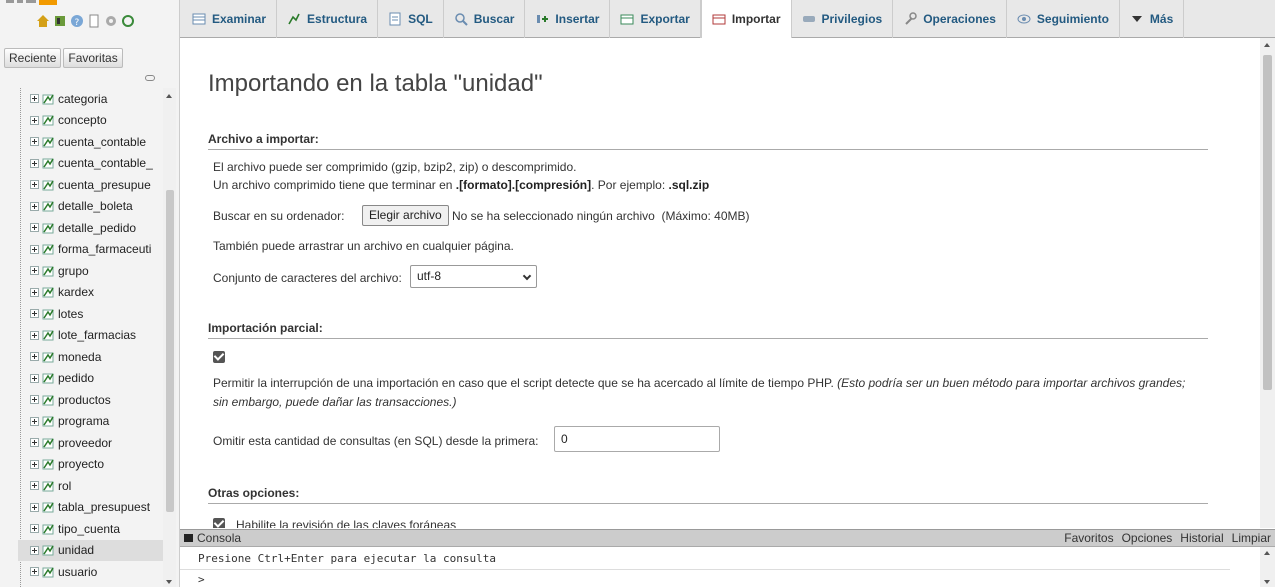  Describe the element at coordinates (77, 21) in the screenshot. I see `help-icon: ?` at that location.